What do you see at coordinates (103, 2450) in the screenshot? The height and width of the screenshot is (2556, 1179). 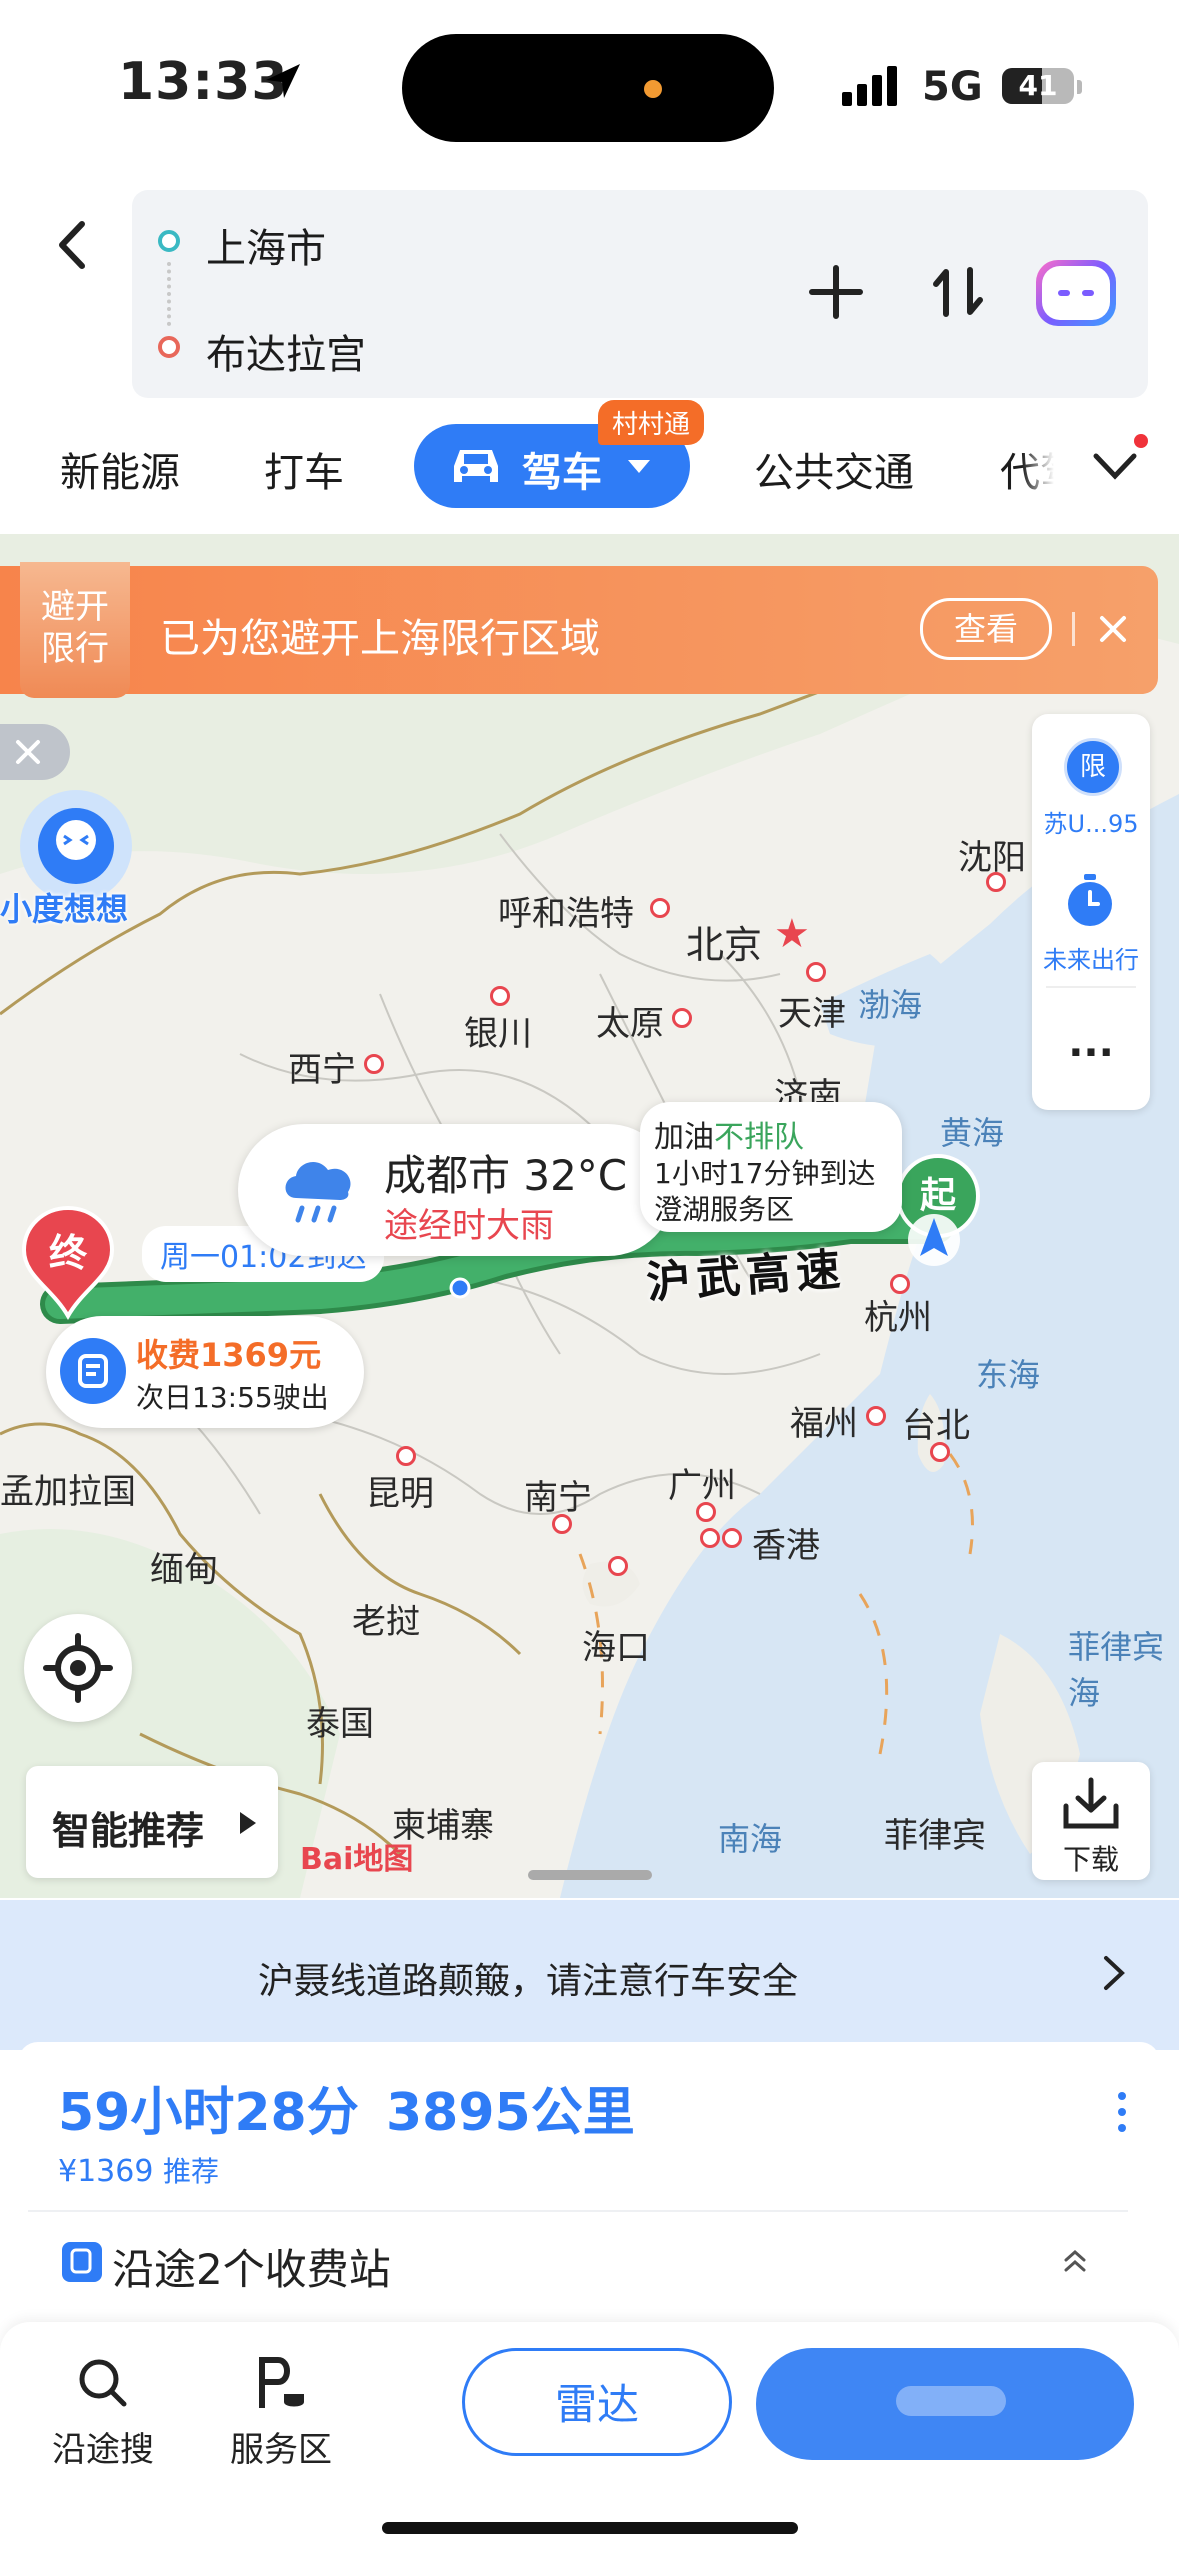 I see `search-along-label: 沿途搜` at bounding box center [103, 2450].